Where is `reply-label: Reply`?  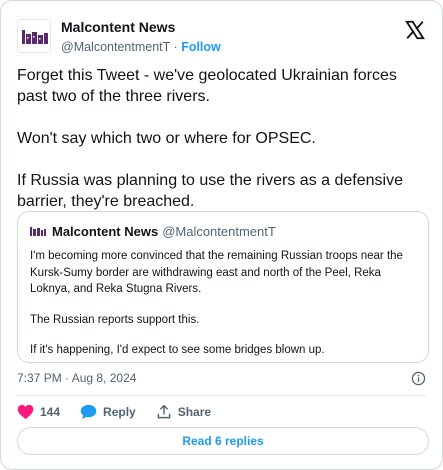
reply-label: Reply is located at coordinates (119, 412).